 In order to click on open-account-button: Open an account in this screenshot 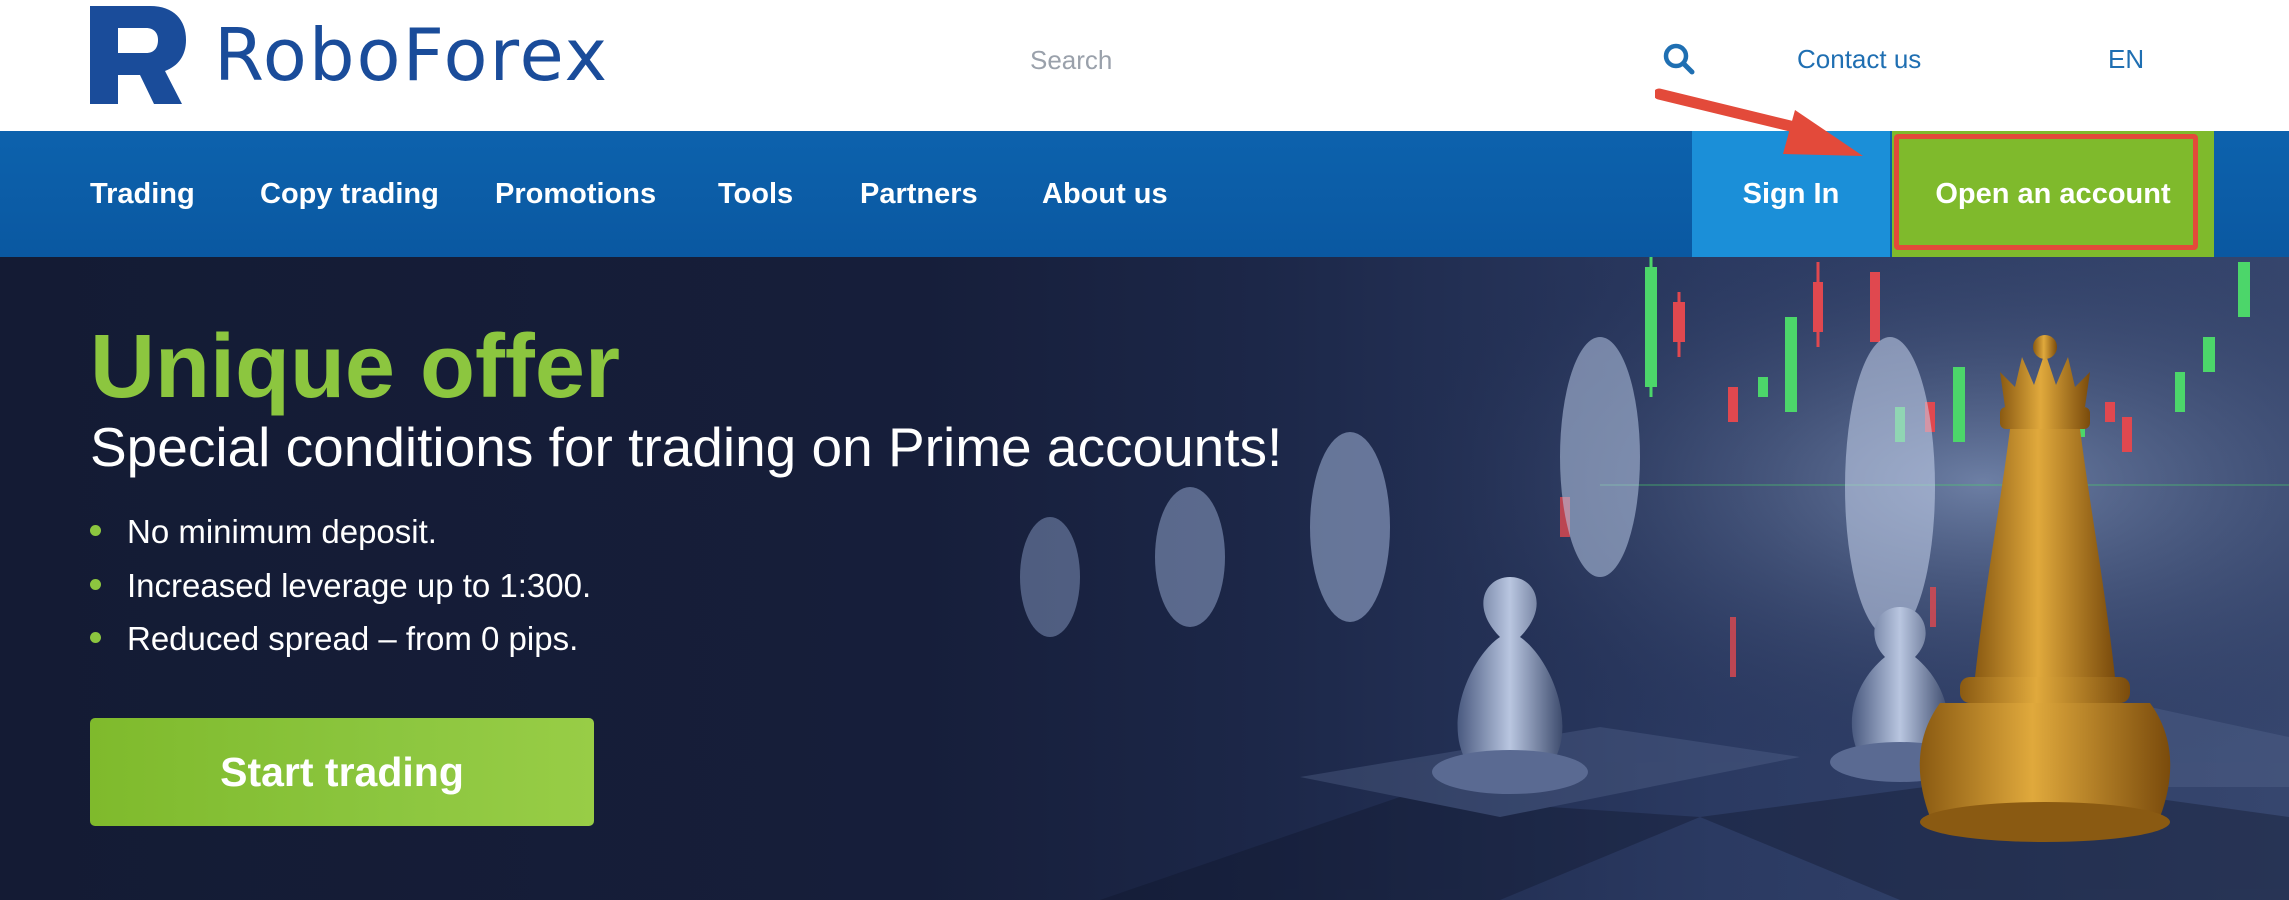, I will do `click(2053, 194)`.